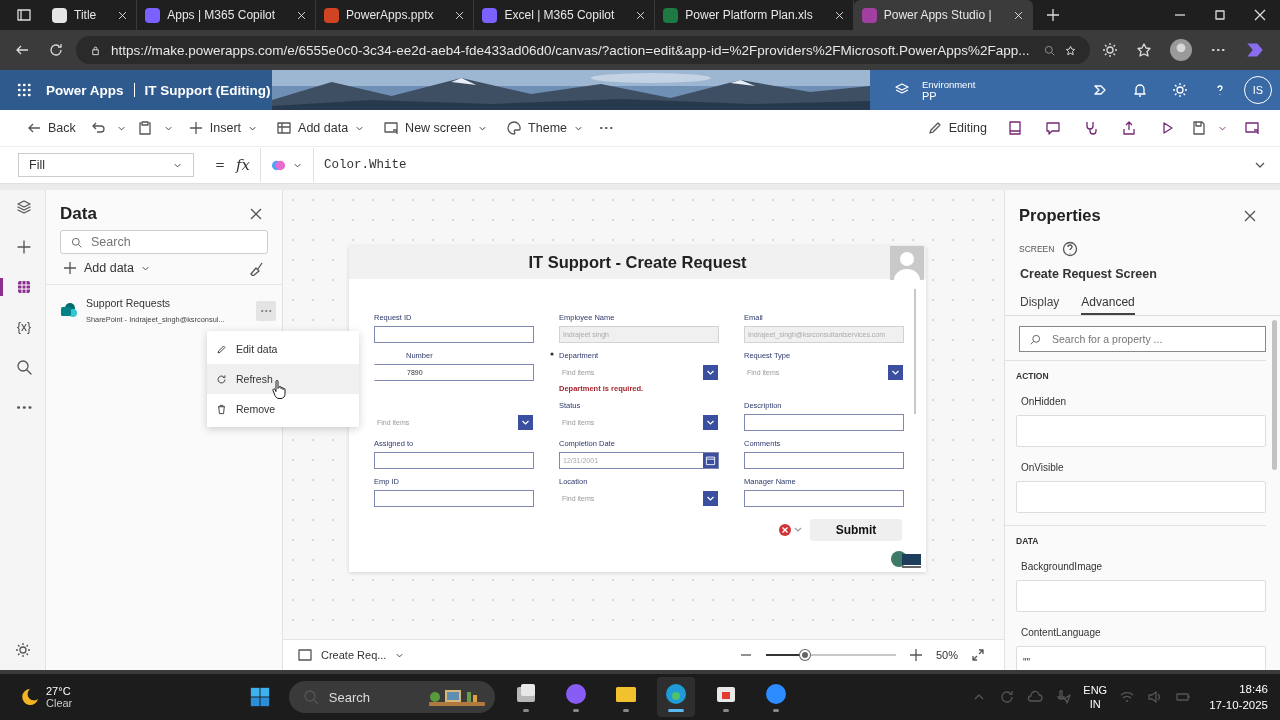 The width and height of the screenshot is (1280, 720). I want to click on command-button: New screen, so click(436, 128).